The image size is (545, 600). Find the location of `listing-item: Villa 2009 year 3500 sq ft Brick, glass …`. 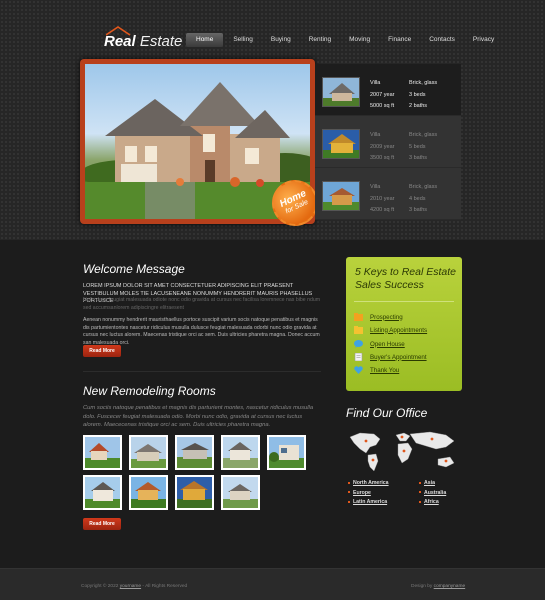

listing-item: Villa 2009 year 3500 sq ft Brick, glass … is located at coordinates (388, 142).